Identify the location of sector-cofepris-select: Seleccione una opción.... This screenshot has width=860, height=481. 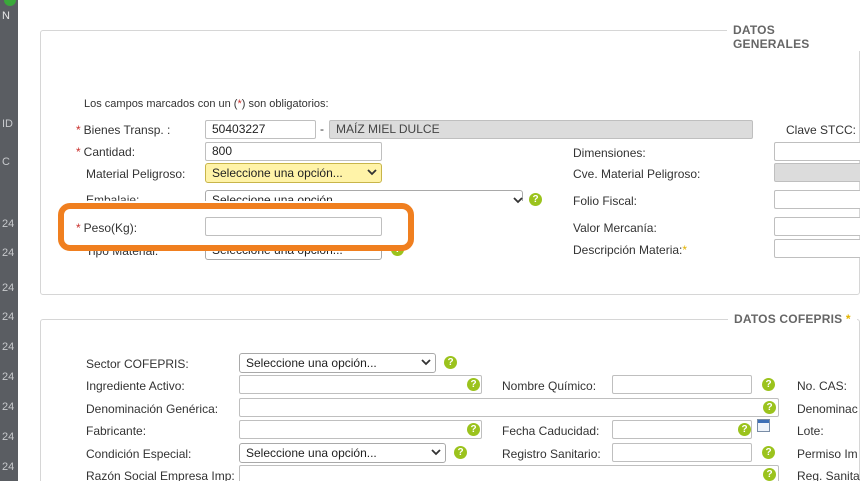
(337, 363).